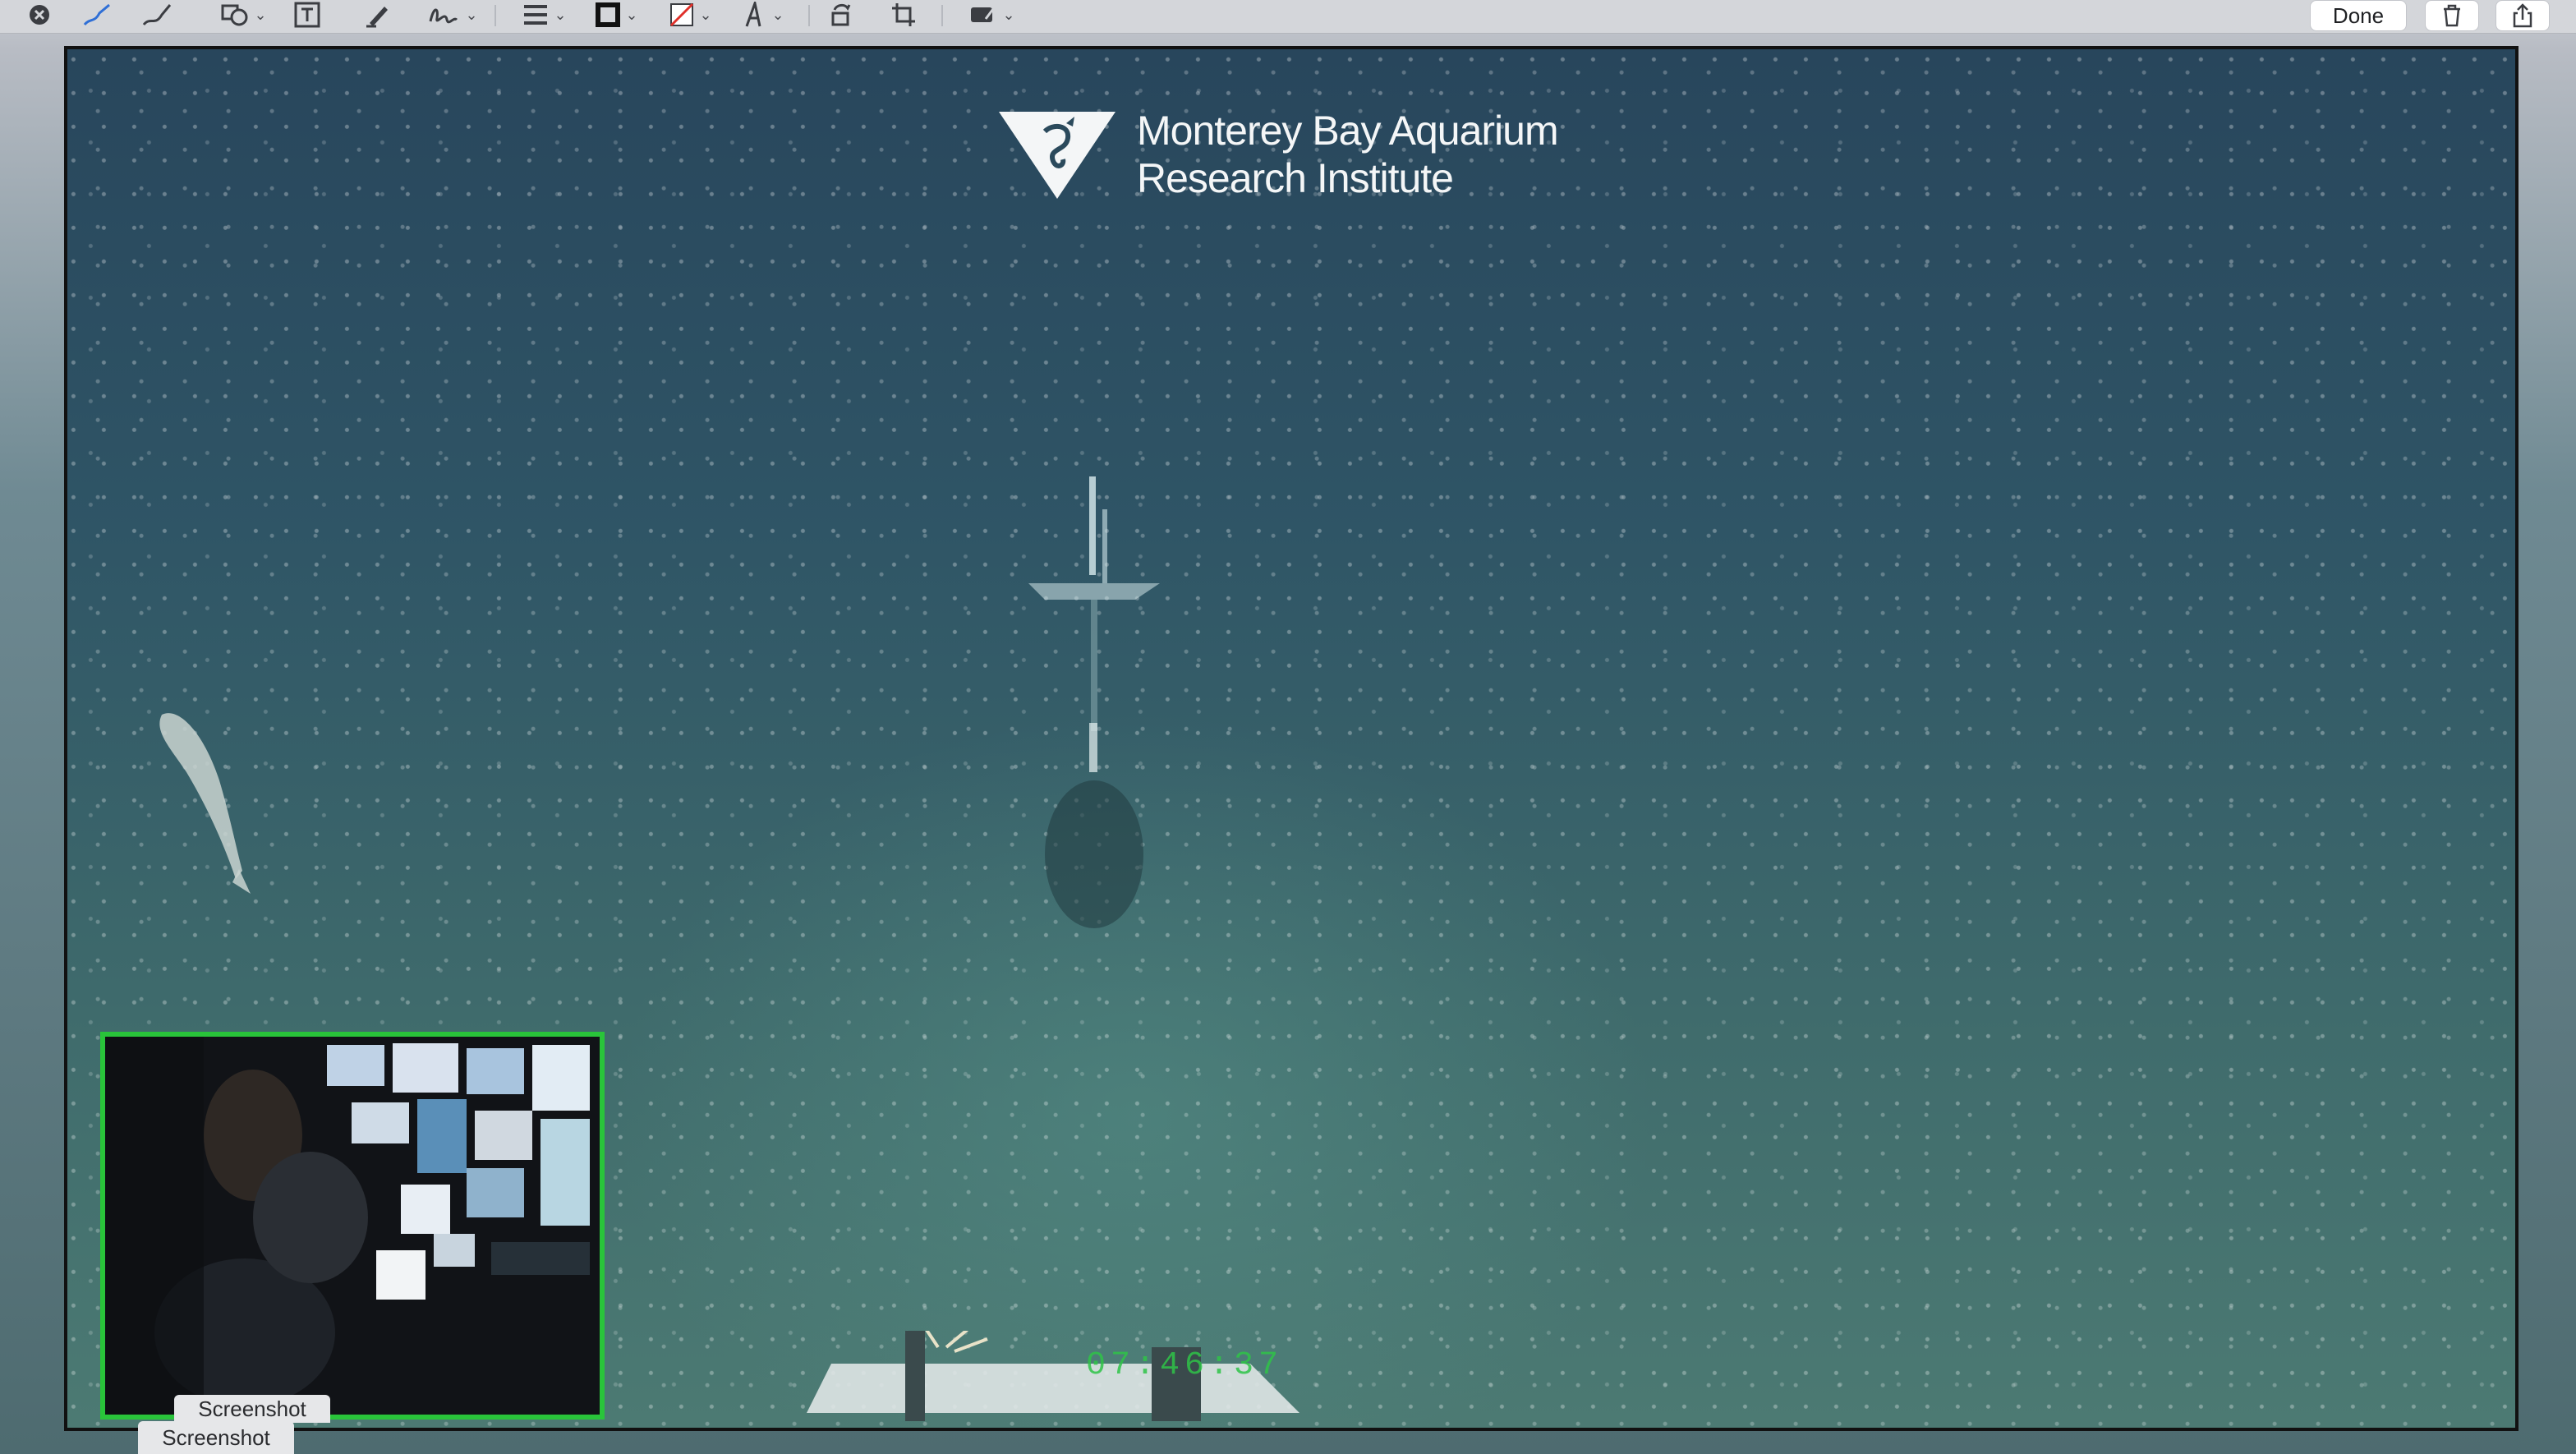 The width and height of the screenshot is (2576, 1454). I want to click on delete-icon, so click(2452, 15).